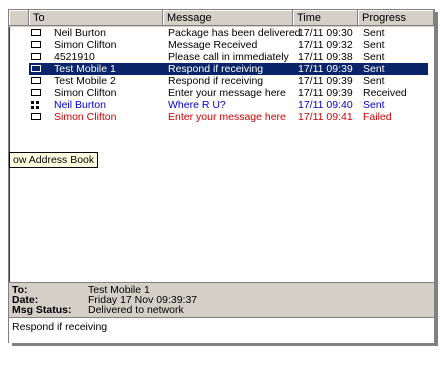 The width and height of the screenshot is (440, 371). Describe the element at coordinates (19, 18) in the screenshot. I see `column-header-icon` at that location.